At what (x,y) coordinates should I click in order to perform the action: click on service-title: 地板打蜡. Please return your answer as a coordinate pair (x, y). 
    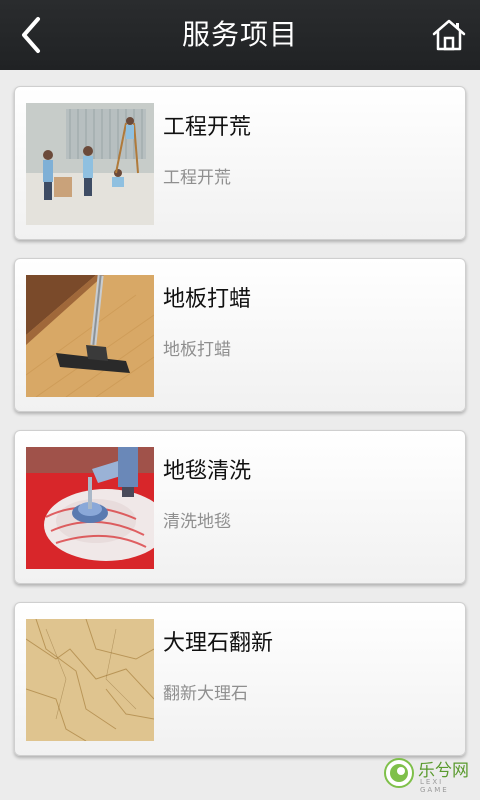
    Looking at the image, I should click on (207, 299).